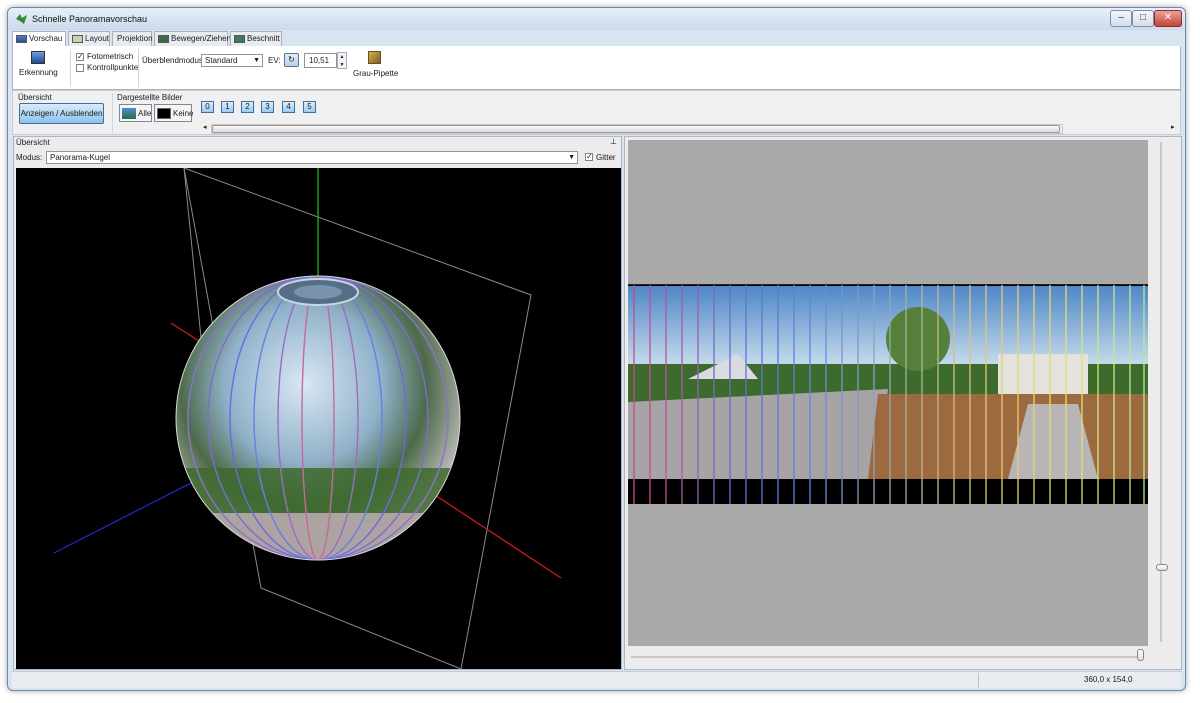  I want to click on fotometrisch-label: Fotometrisch, so click(110, 56).